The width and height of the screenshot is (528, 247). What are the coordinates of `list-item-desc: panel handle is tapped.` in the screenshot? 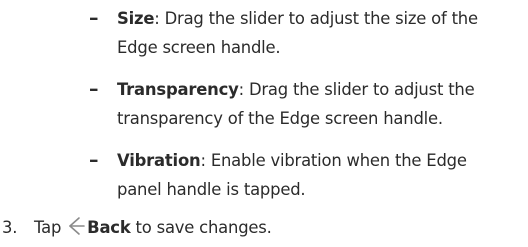 It's located at (211, 189).